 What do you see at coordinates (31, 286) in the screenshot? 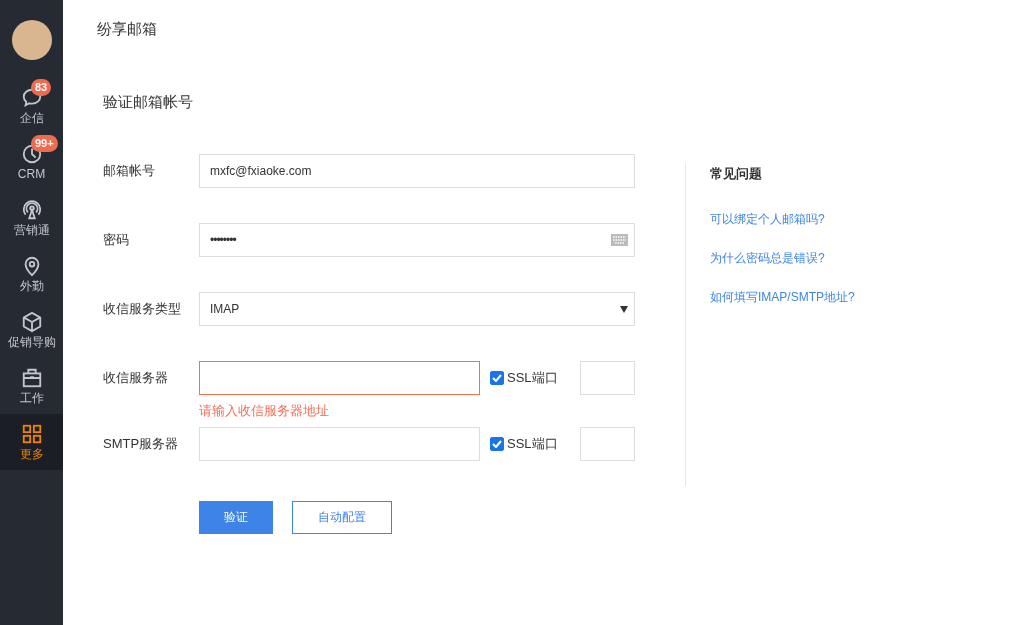
I see `sidebar-label: 外勤` at bounding box center [31, 286].